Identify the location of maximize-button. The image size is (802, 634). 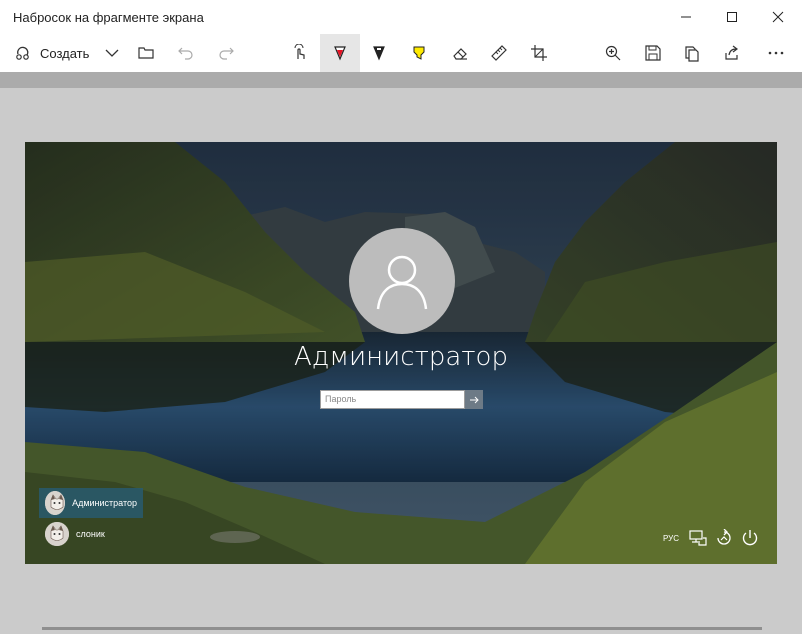
(732, 17).